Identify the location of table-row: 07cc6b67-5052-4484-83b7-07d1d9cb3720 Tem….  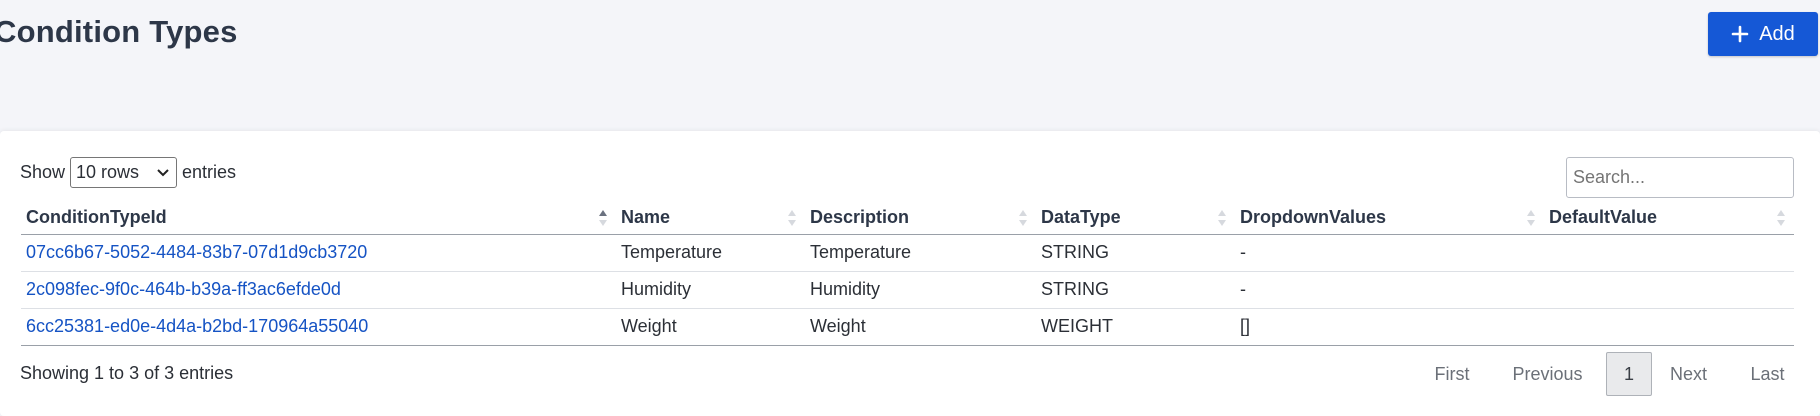
(907, 253).